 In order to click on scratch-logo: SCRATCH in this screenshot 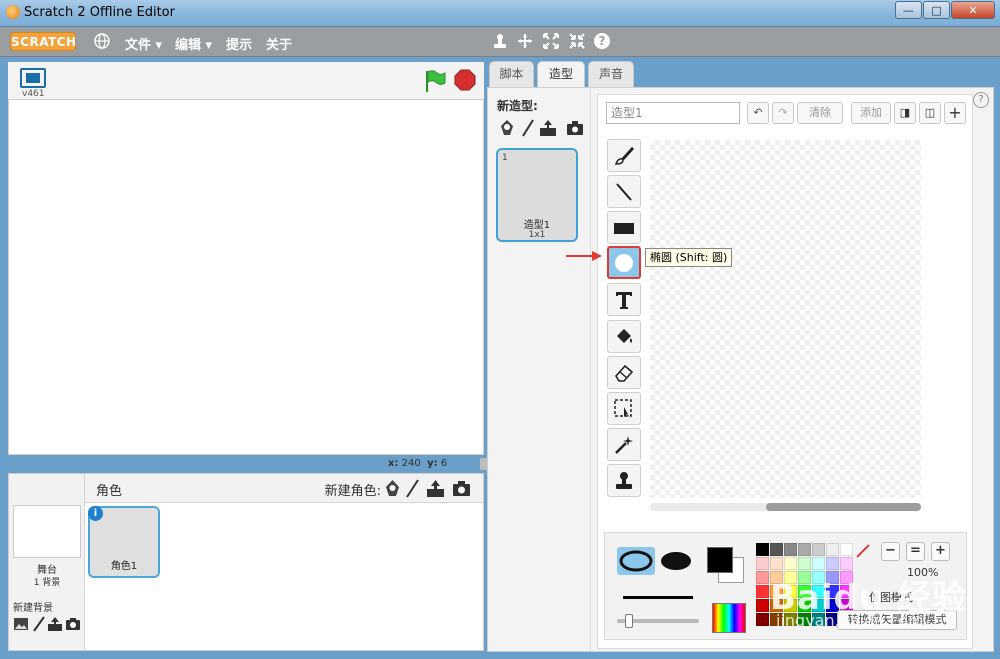, I will do `click(43, 41)`.